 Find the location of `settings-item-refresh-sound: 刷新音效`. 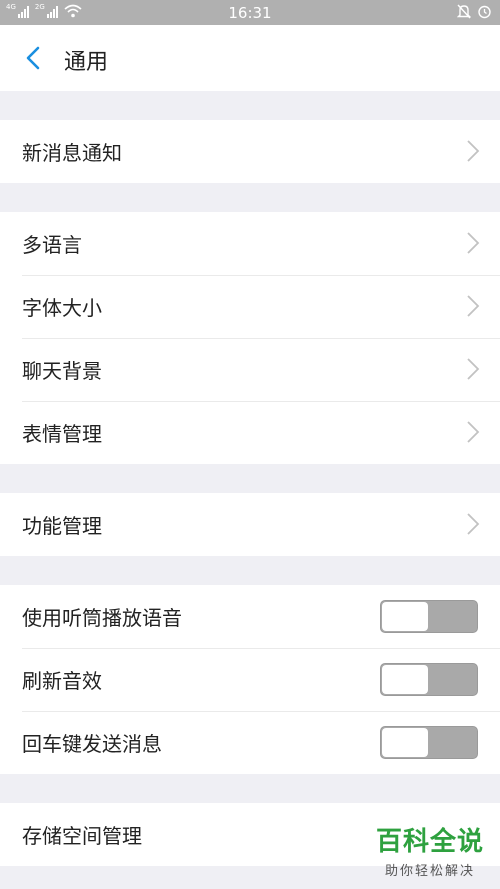

settings-item-refresh-sound: 刷新音效 is located at coordinates (250, 679).